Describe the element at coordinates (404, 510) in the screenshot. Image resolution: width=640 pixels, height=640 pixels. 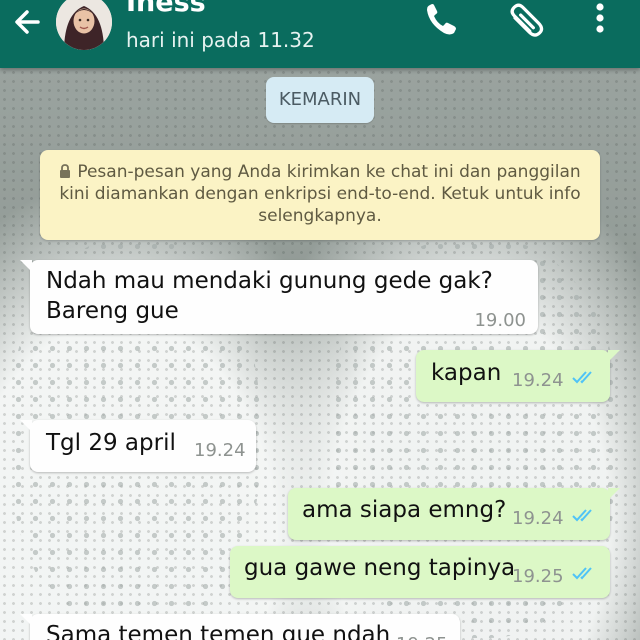
I see `message-text: ama siapa emng?` at that location.